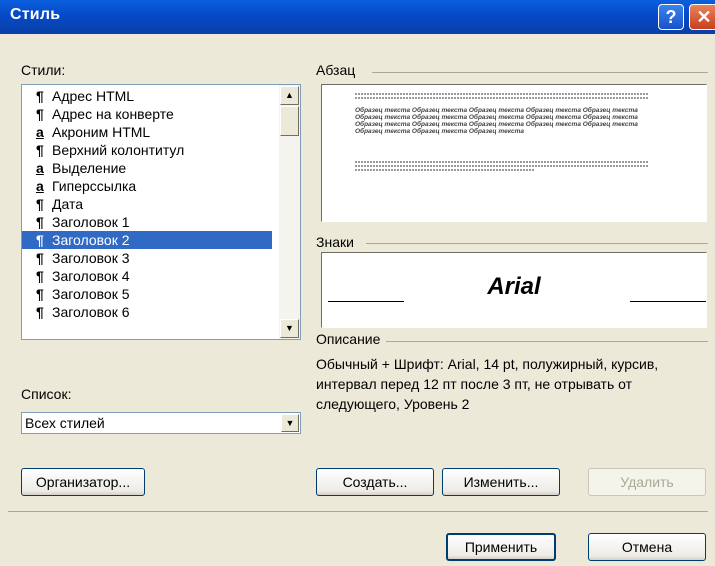  I want to click on style-list-item-label: Заголовок 1, so click(91, 222).